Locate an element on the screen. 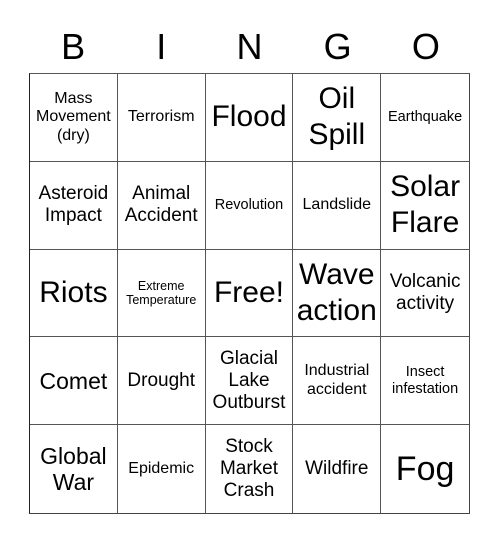 The width and height of the screenshot is (500, 544). bingo-cell: Fog is located at coordinates (425, 469).